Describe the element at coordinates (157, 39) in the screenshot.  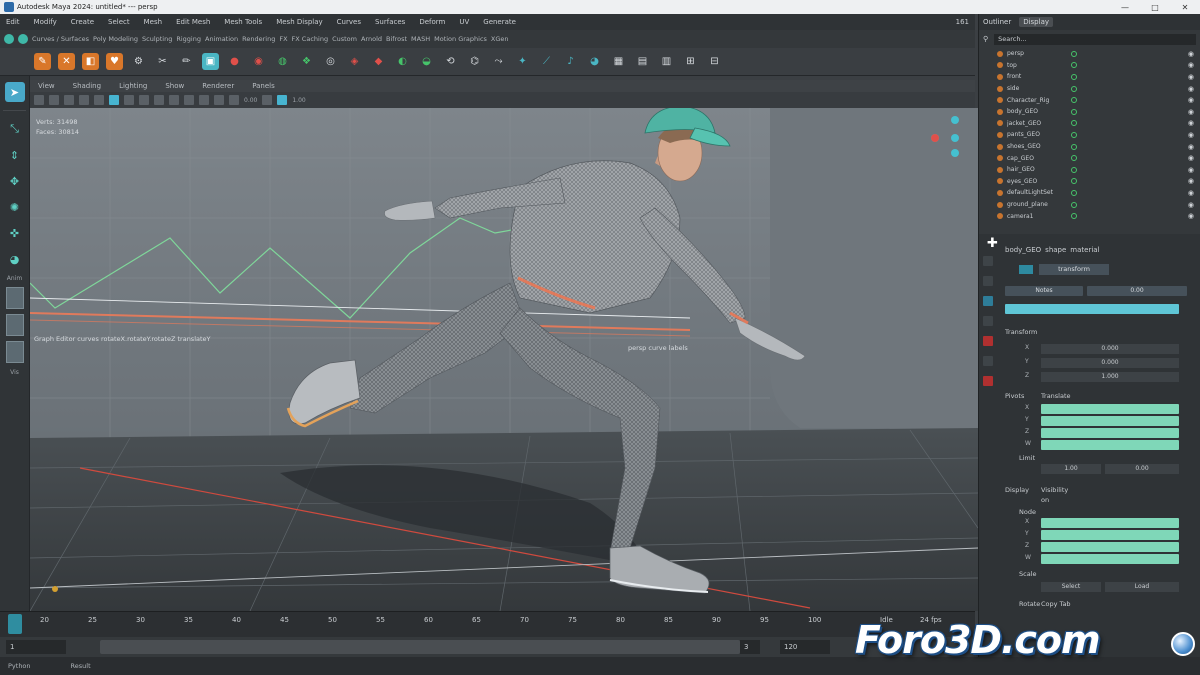
I see `shelf-tab: Sculpting` at that location.